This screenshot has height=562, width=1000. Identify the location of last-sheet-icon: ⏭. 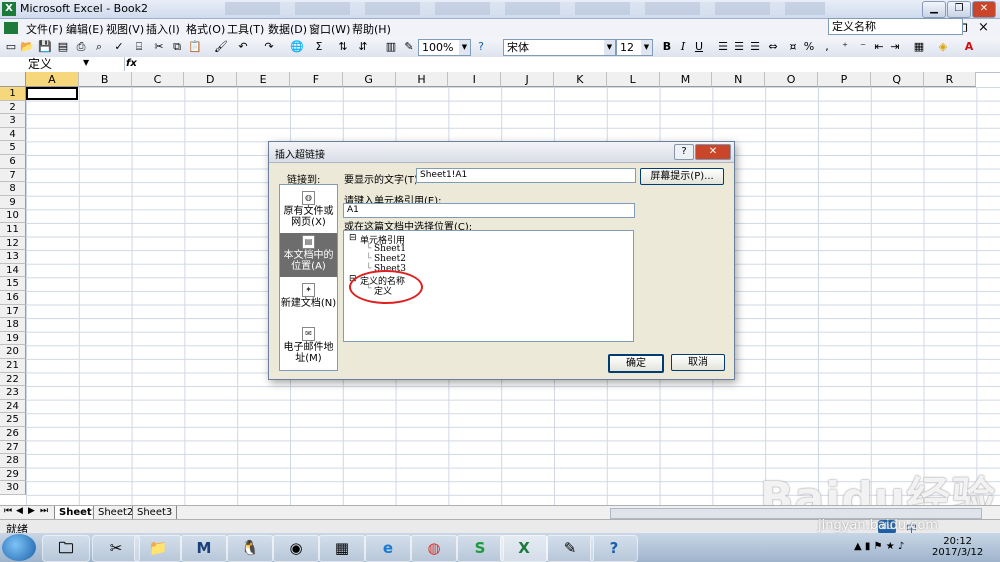
(44, 511).